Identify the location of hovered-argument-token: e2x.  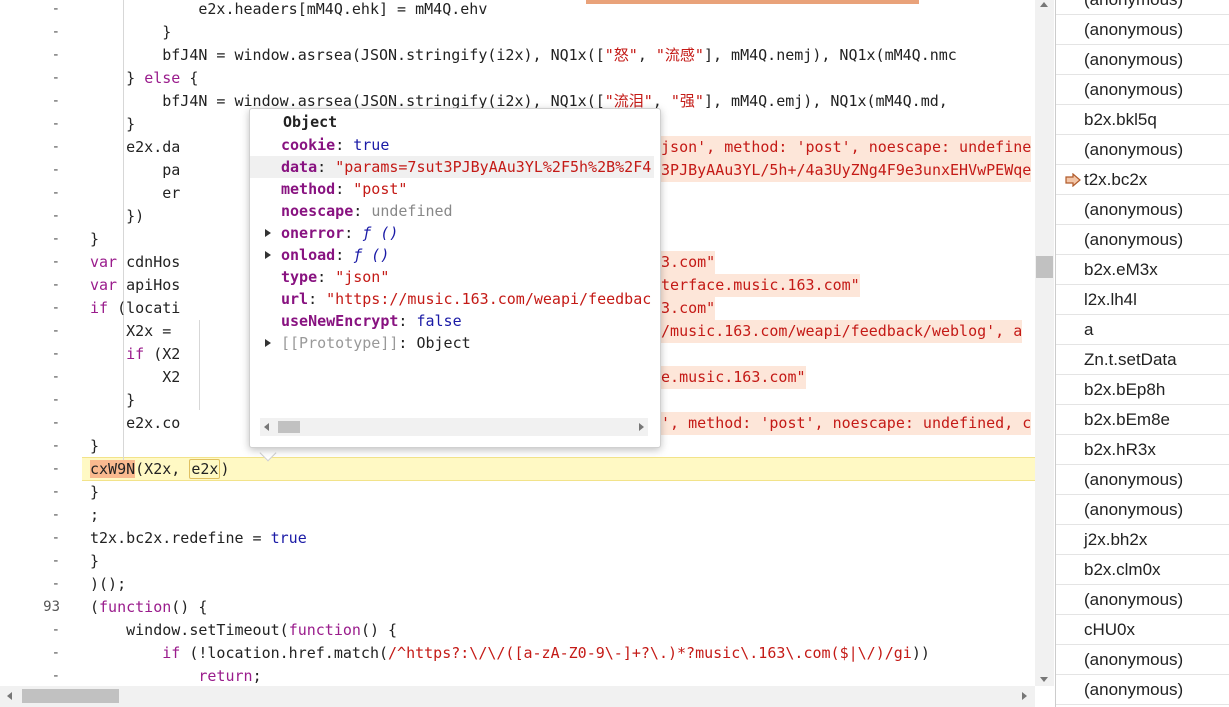
(205, 469).